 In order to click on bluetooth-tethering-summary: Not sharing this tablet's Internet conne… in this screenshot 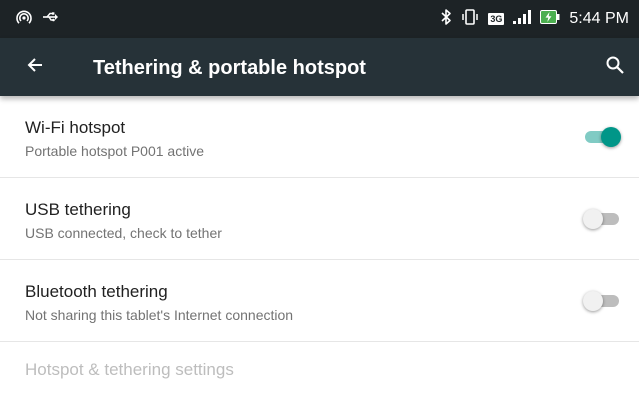, I will do `click(159, 315)`.